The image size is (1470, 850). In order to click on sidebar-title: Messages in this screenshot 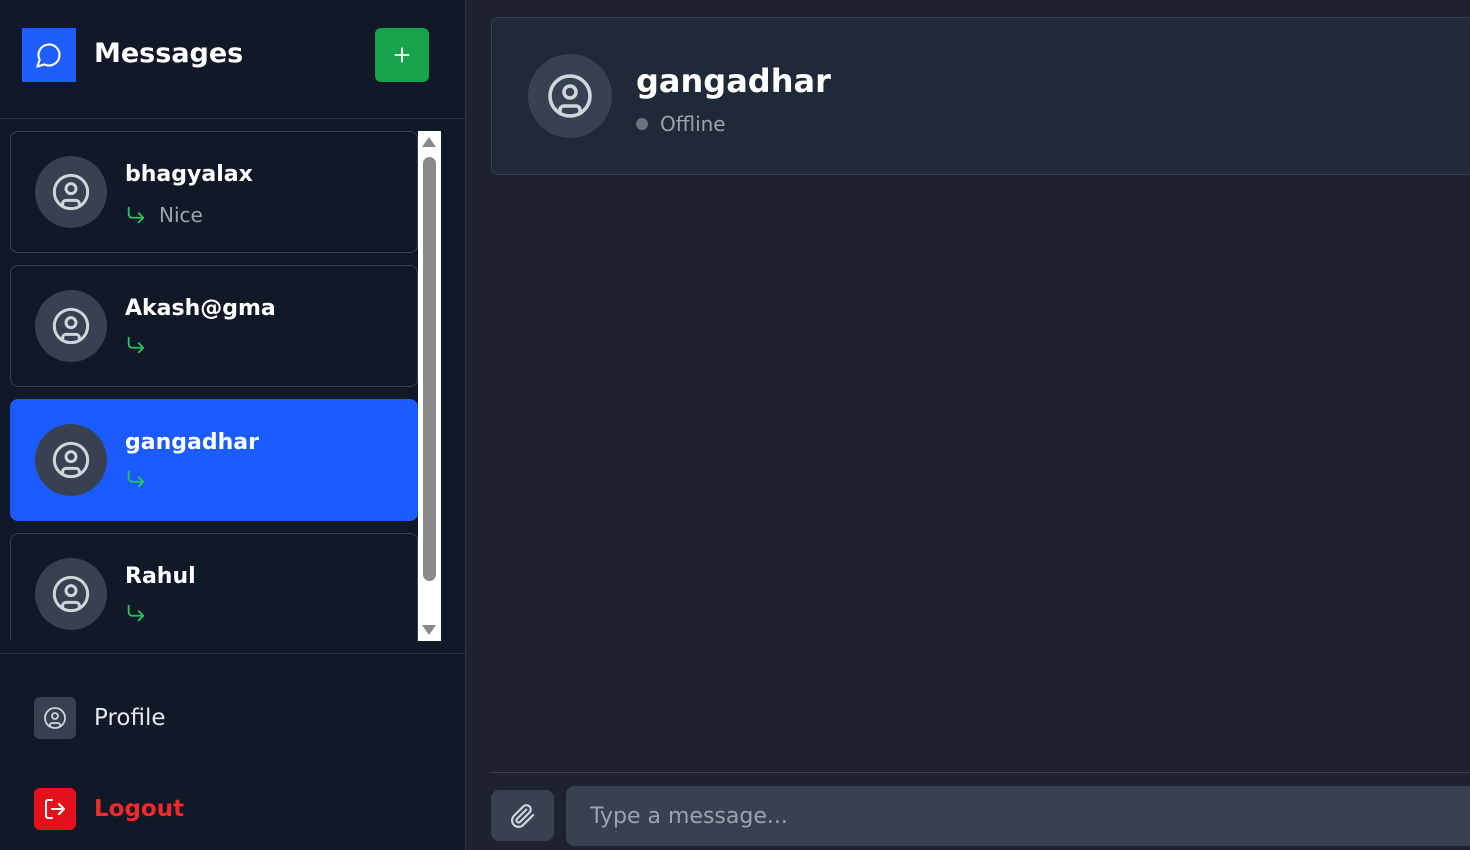, I will do `click(169, 53)`.